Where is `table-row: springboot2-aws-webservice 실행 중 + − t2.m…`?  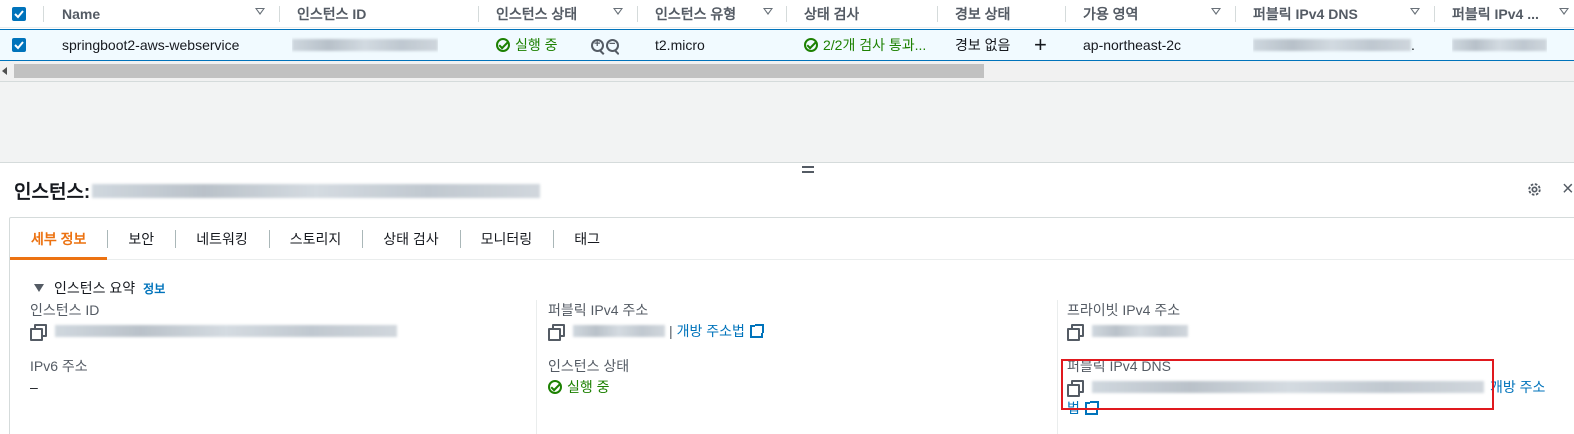
table-row: springboot2-aws-webservice 실행 중 + − t2.m… is located at coordinates (787, 45).